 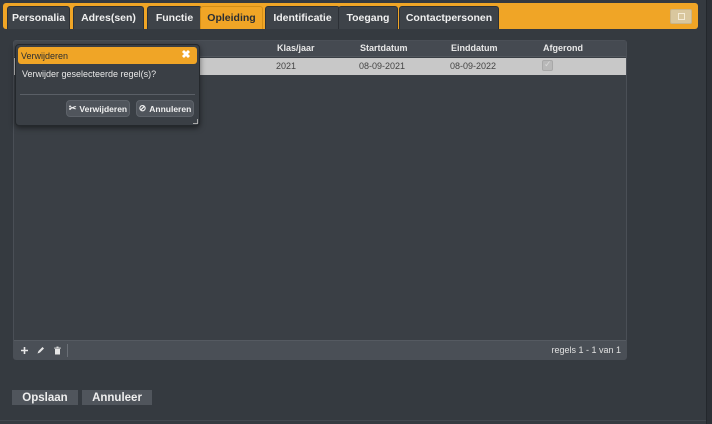 I want to click on window-edge, so click(x=709, y=212).